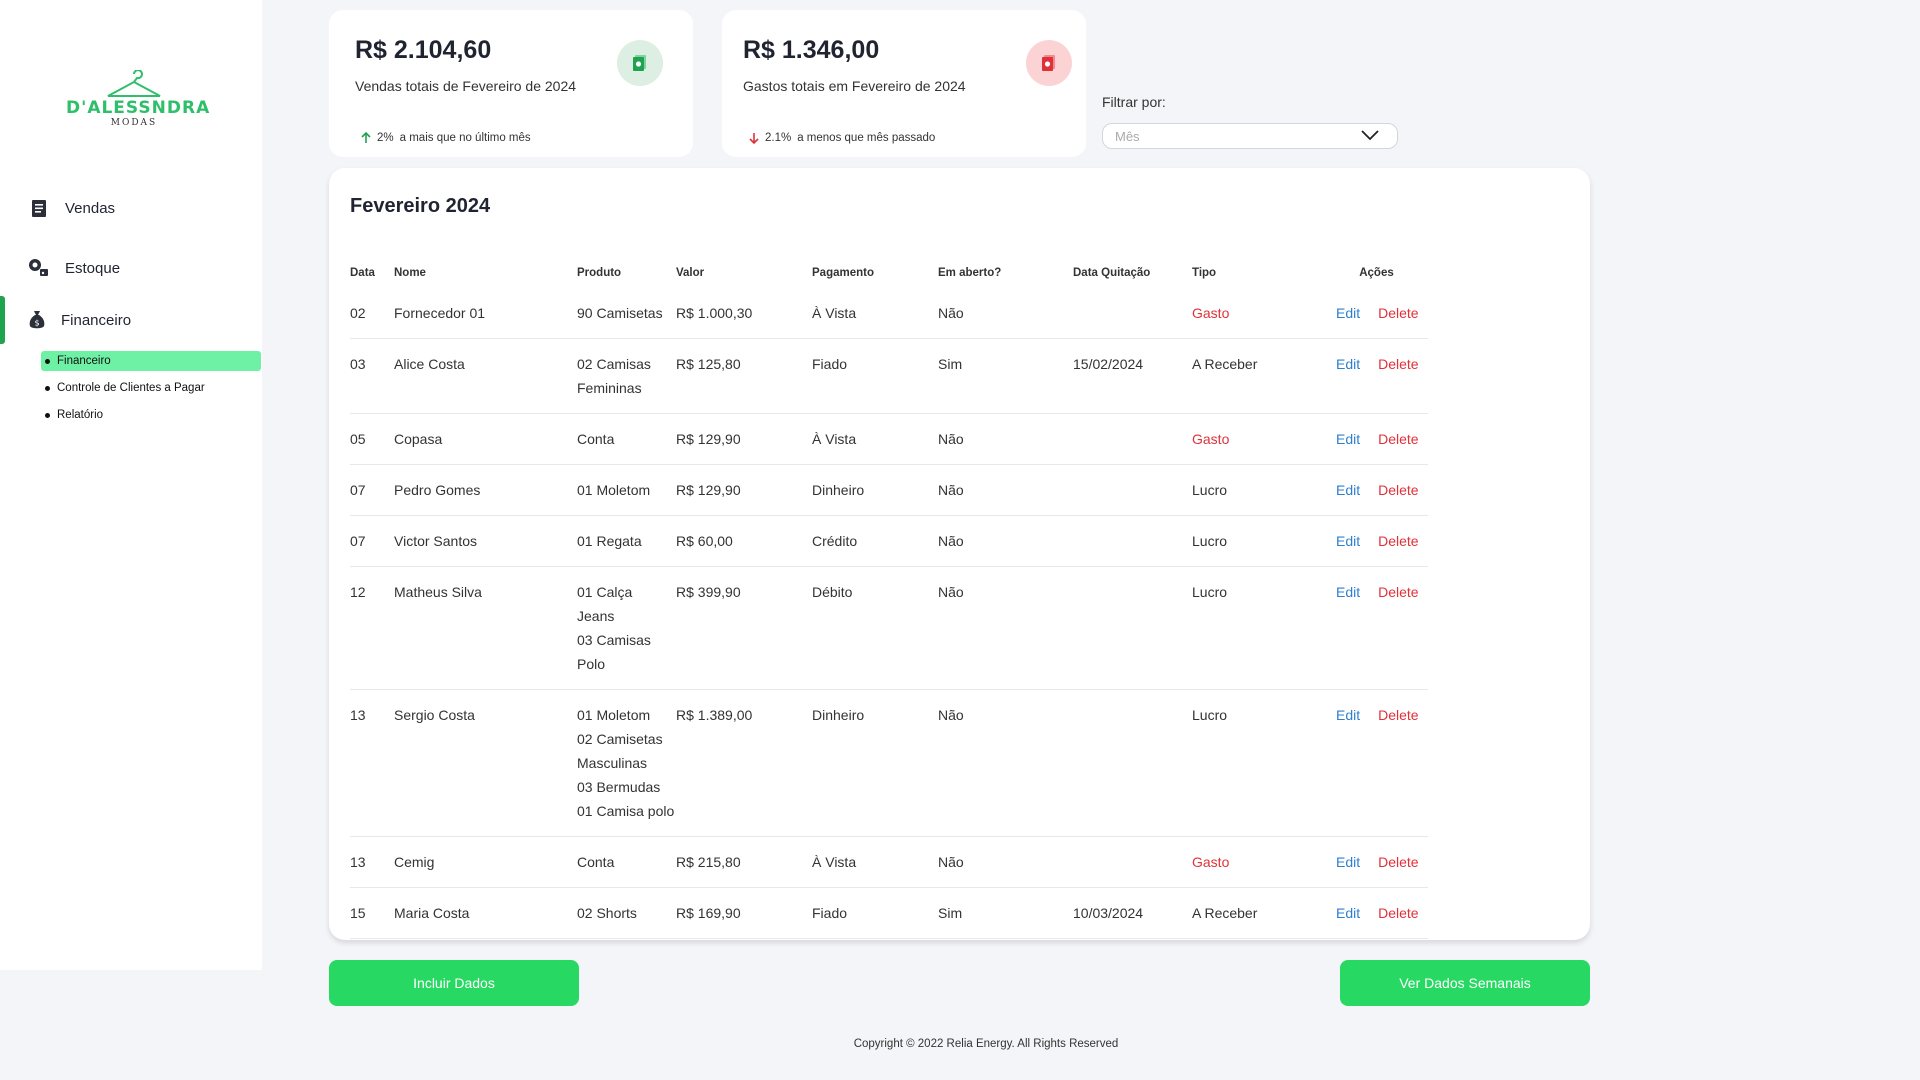 The image size is (1920, 1080). What do you see at coordinates (1465, 983) in the screenshot?
I see `weekly-data-button: Ver Dados Semanais` at bounding box center [1465, 983].